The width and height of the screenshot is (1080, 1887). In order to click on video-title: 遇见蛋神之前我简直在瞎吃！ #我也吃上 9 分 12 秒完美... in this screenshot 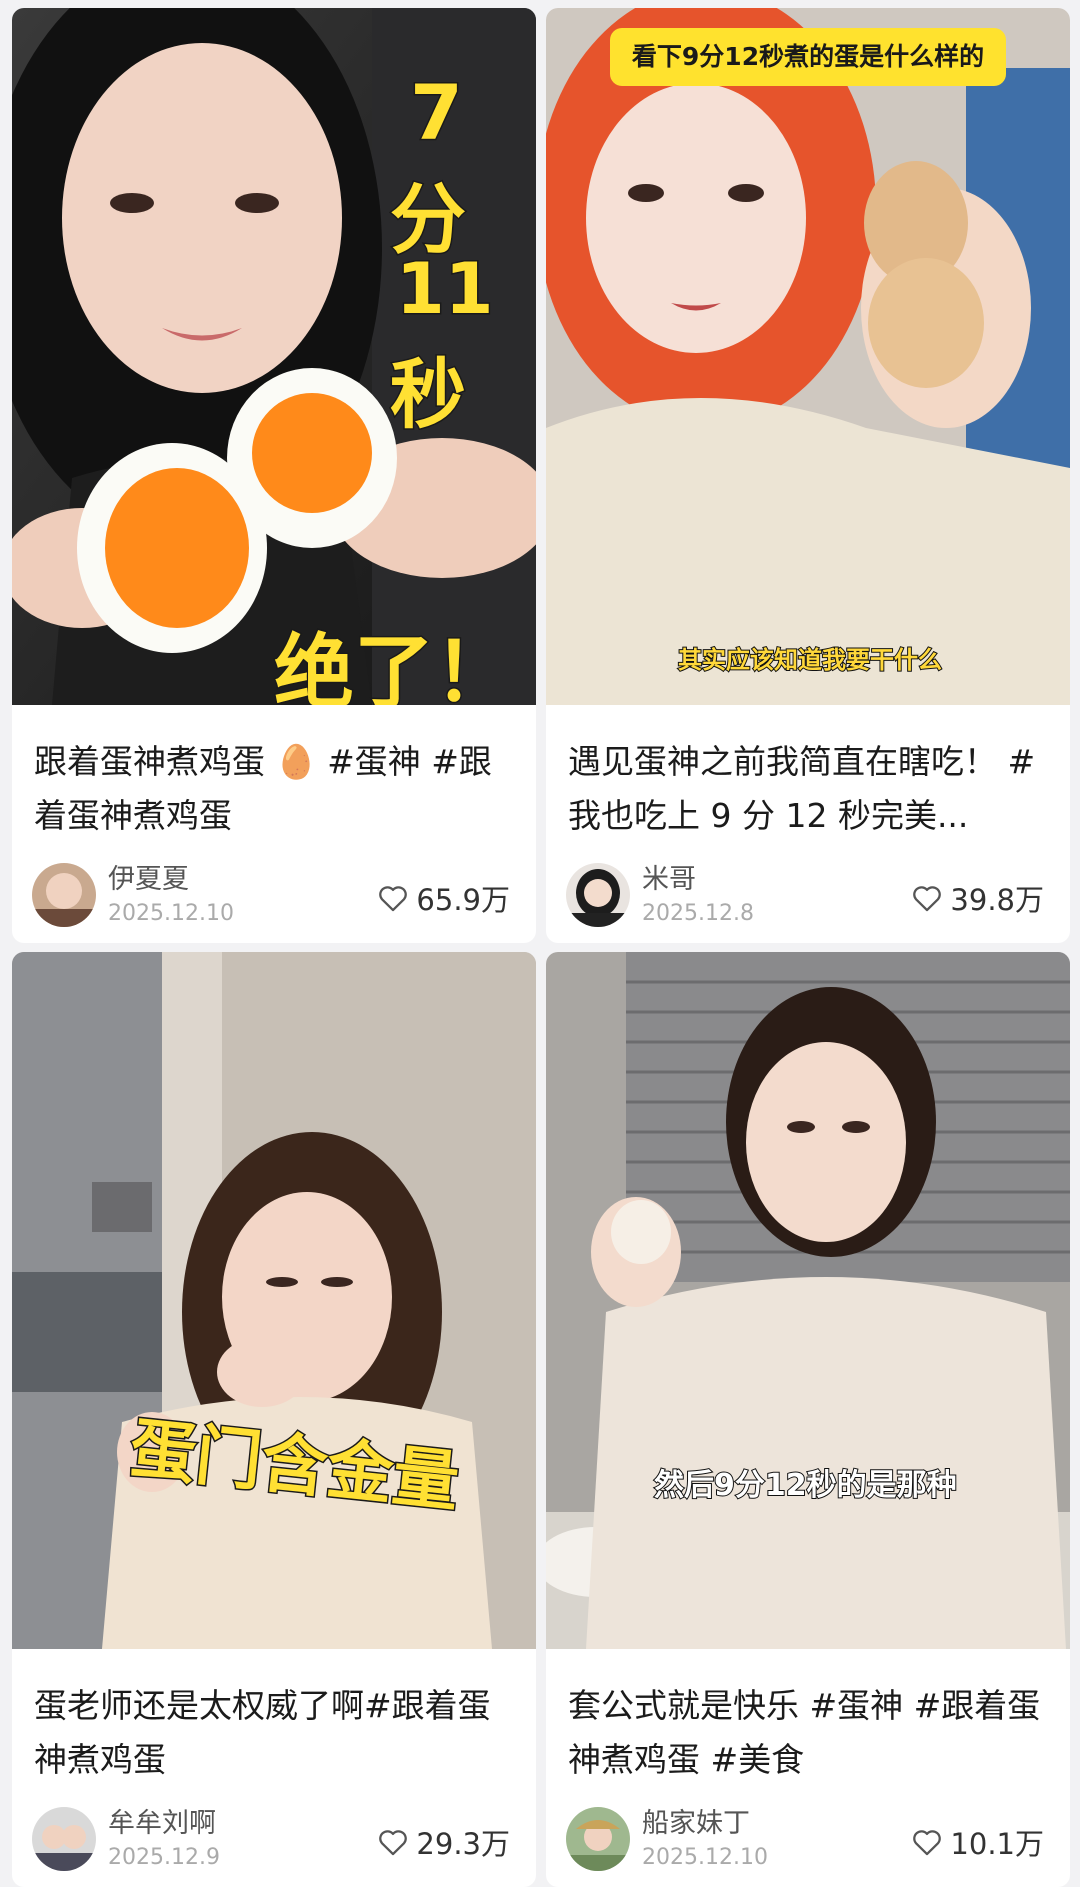, I will do `click(811, 789)`.